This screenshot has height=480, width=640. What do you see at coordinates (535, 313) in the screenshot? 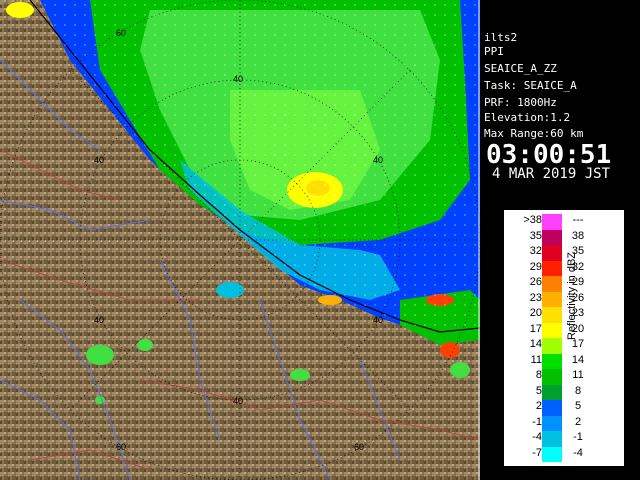
I see `legend-lower-value: 20` at bounding box center [535, 313].